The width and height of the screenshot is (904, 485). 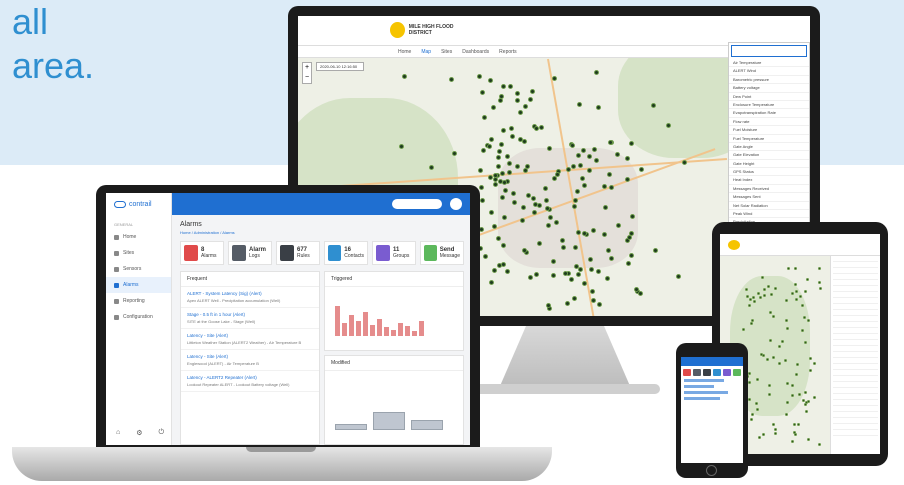 What do you see at coordinates (250, 335) in the screenshot?
I see `alarm-title: Latency - Site (Alert)` at bounding box center [250, 335].